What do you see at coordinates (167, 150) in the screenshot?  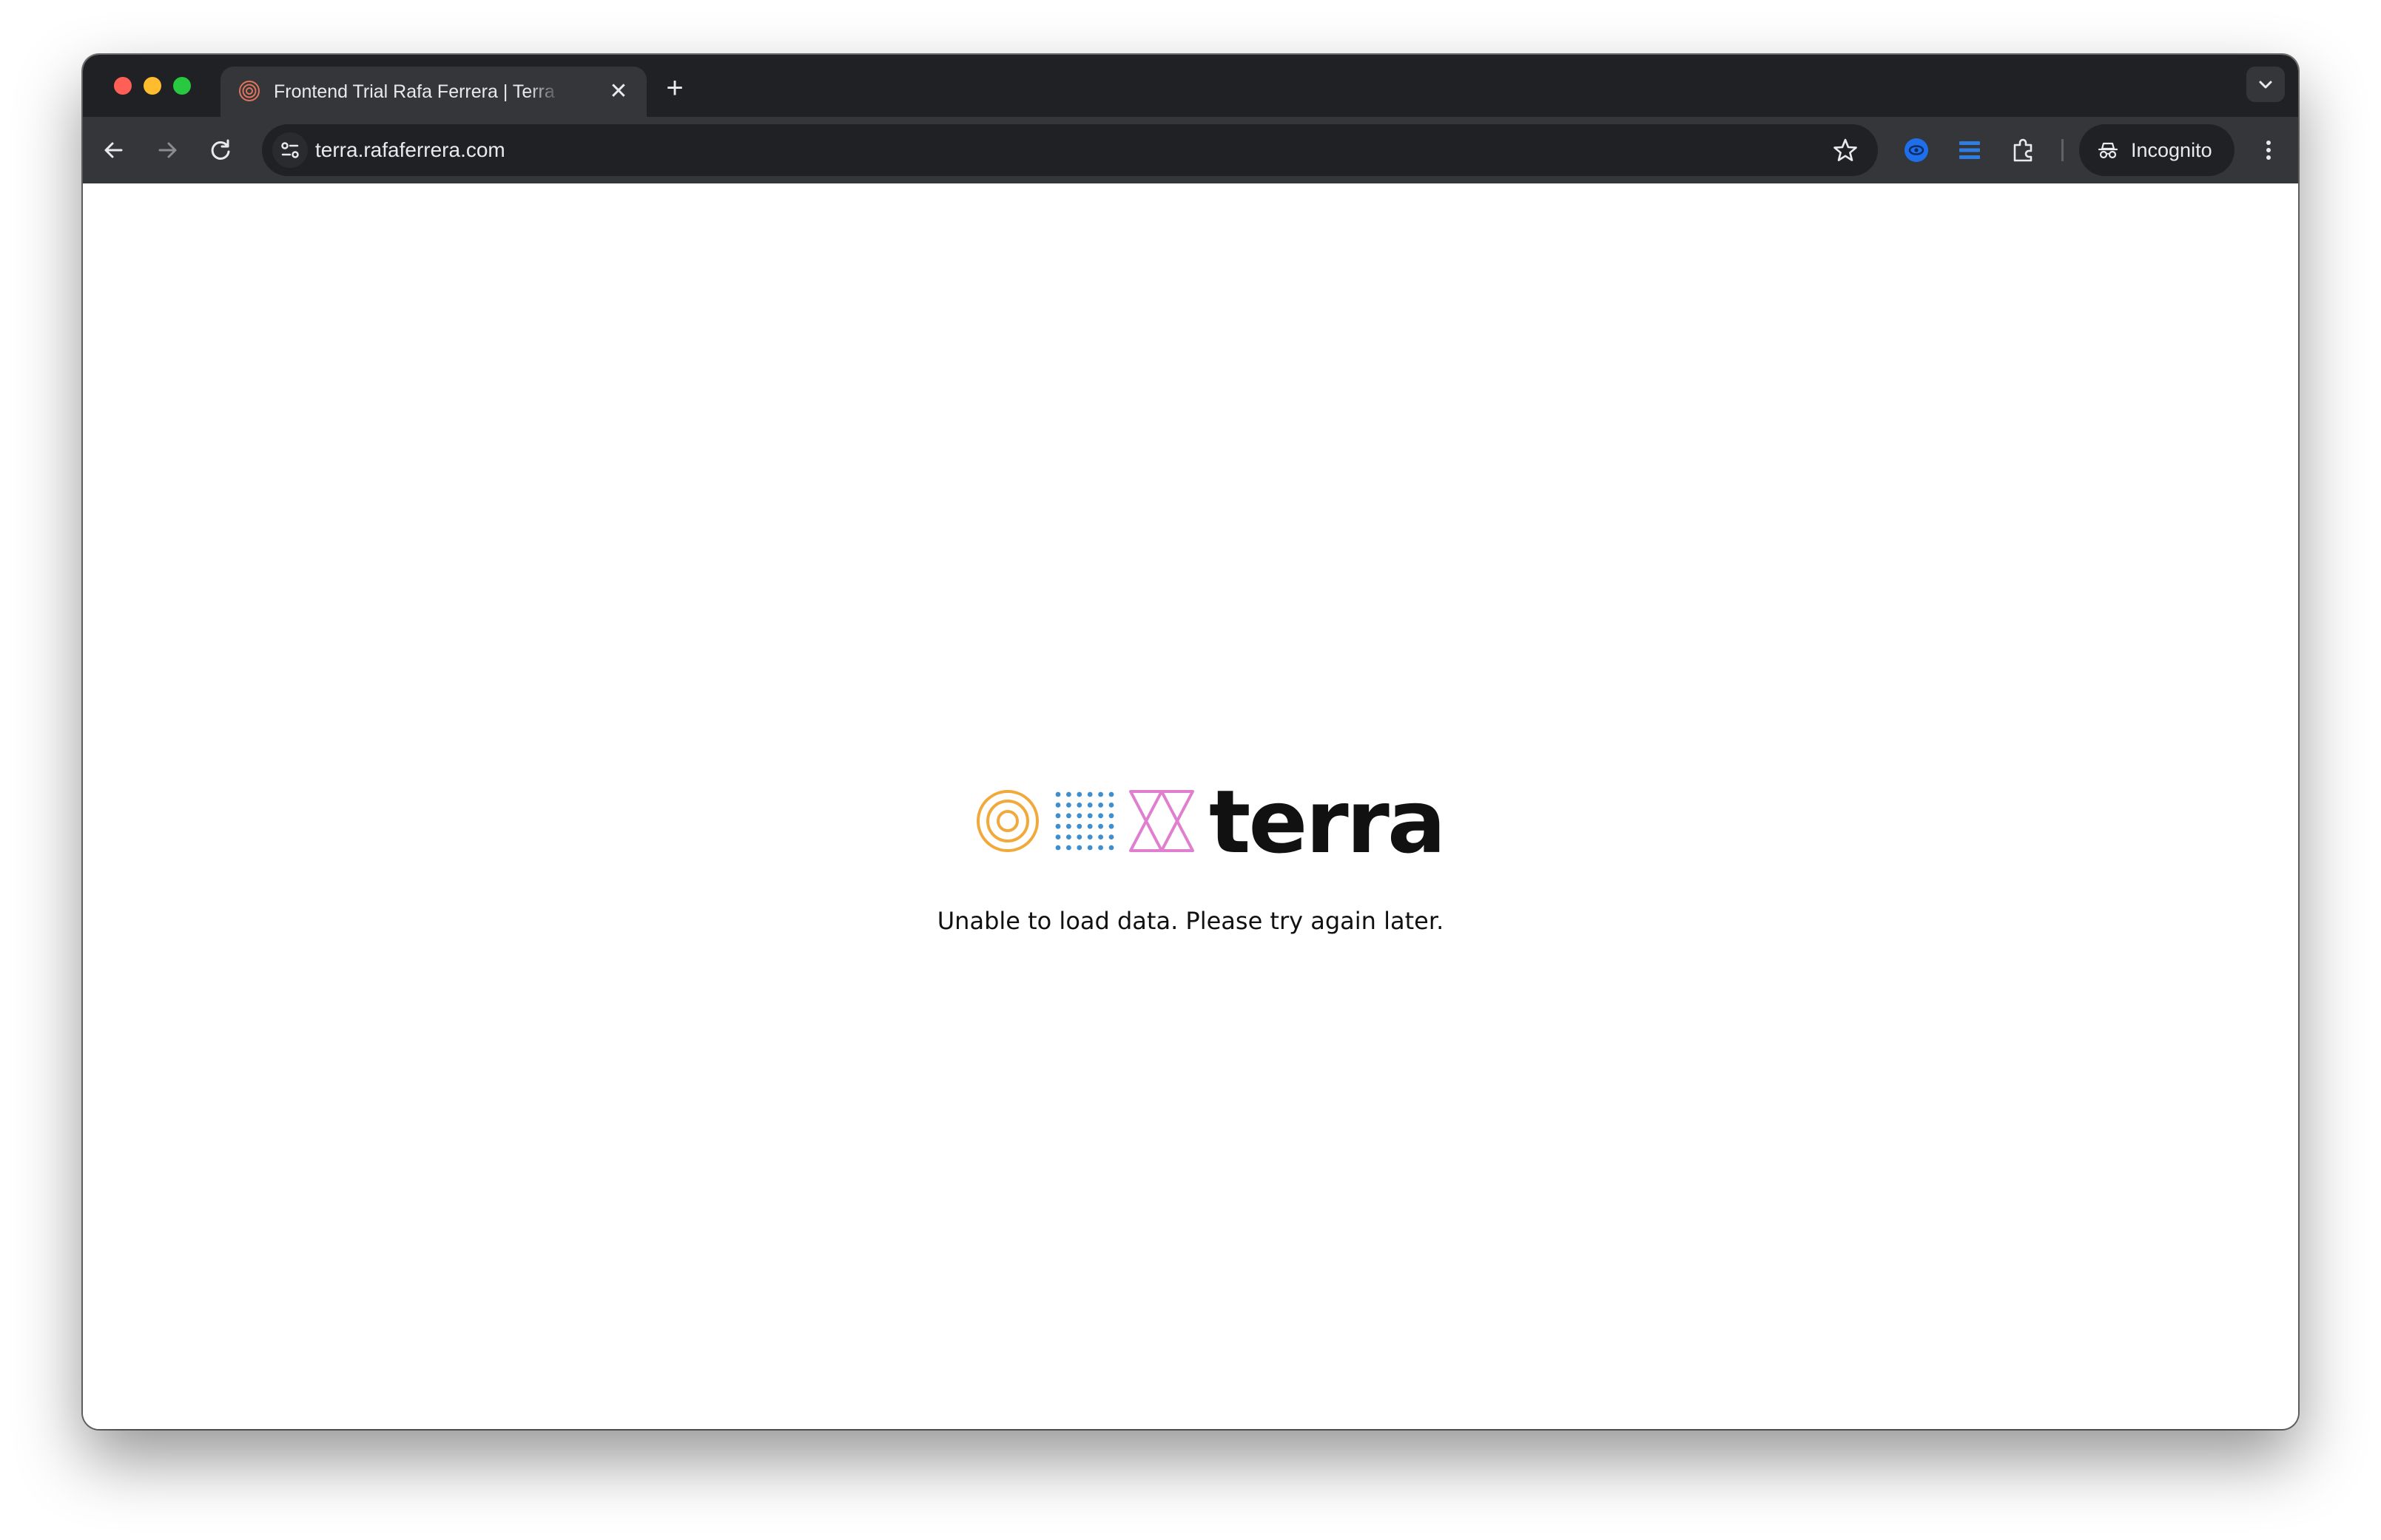 I see `forward-arrow-icon` at bounding box center [167, 150].